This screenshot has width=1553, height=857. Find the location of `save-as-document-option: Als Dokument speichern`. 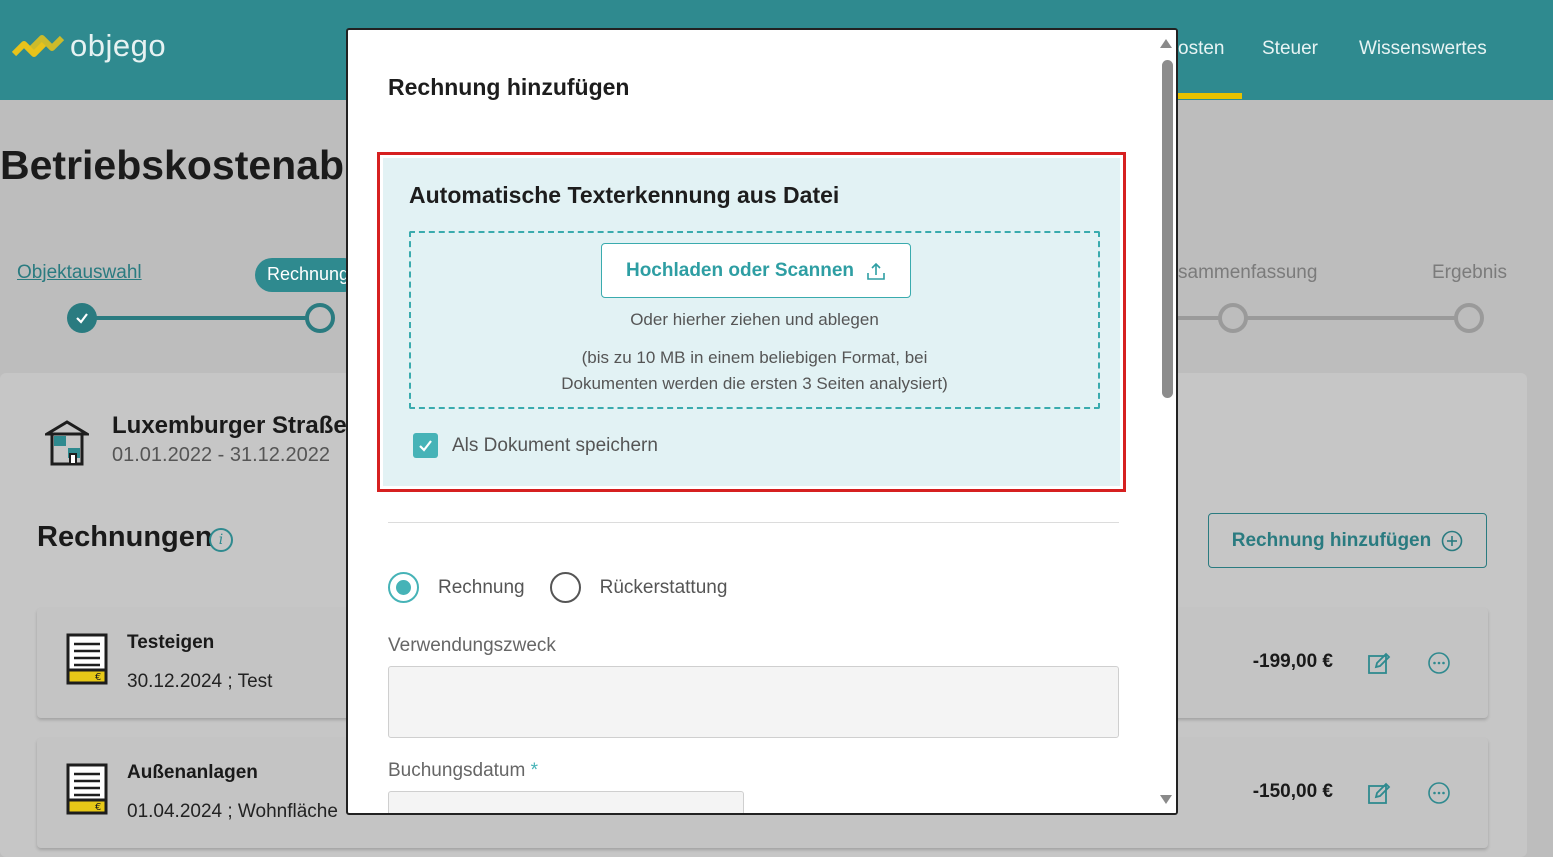

save-as-document-option: Als Dokument speichern is located at coordinates (535, 445).